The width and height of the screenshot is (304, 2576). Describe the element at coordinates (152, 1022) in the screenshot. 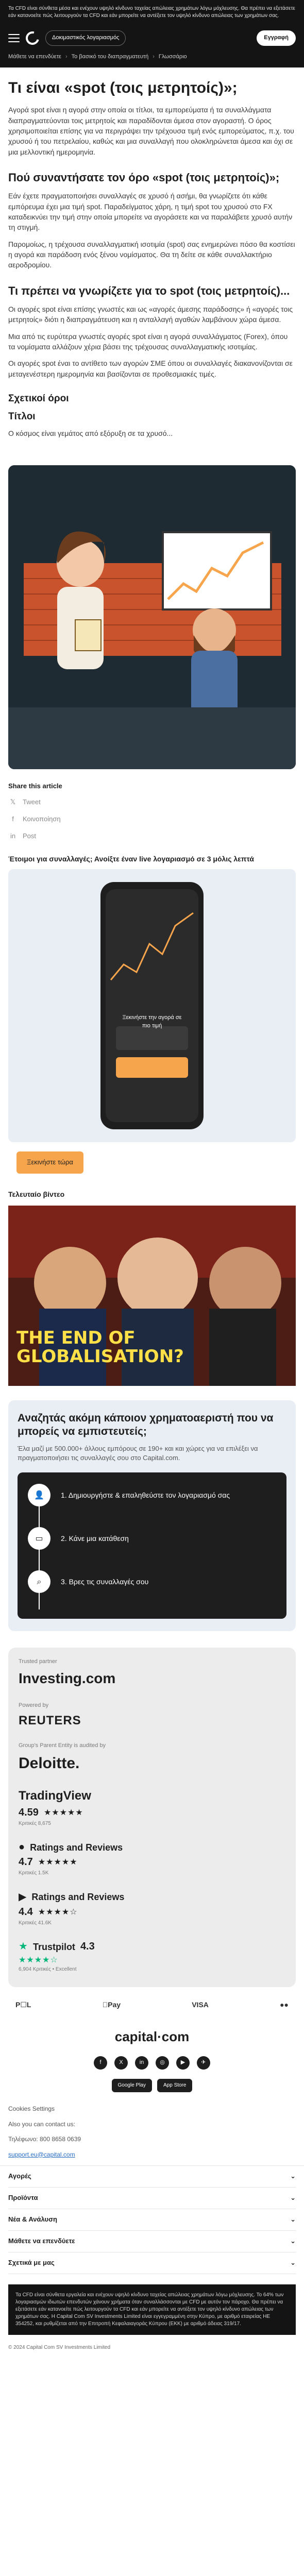

I see `phone-caption: Ξεκινήστε την αγορά σε πιο τιμή` at that location.